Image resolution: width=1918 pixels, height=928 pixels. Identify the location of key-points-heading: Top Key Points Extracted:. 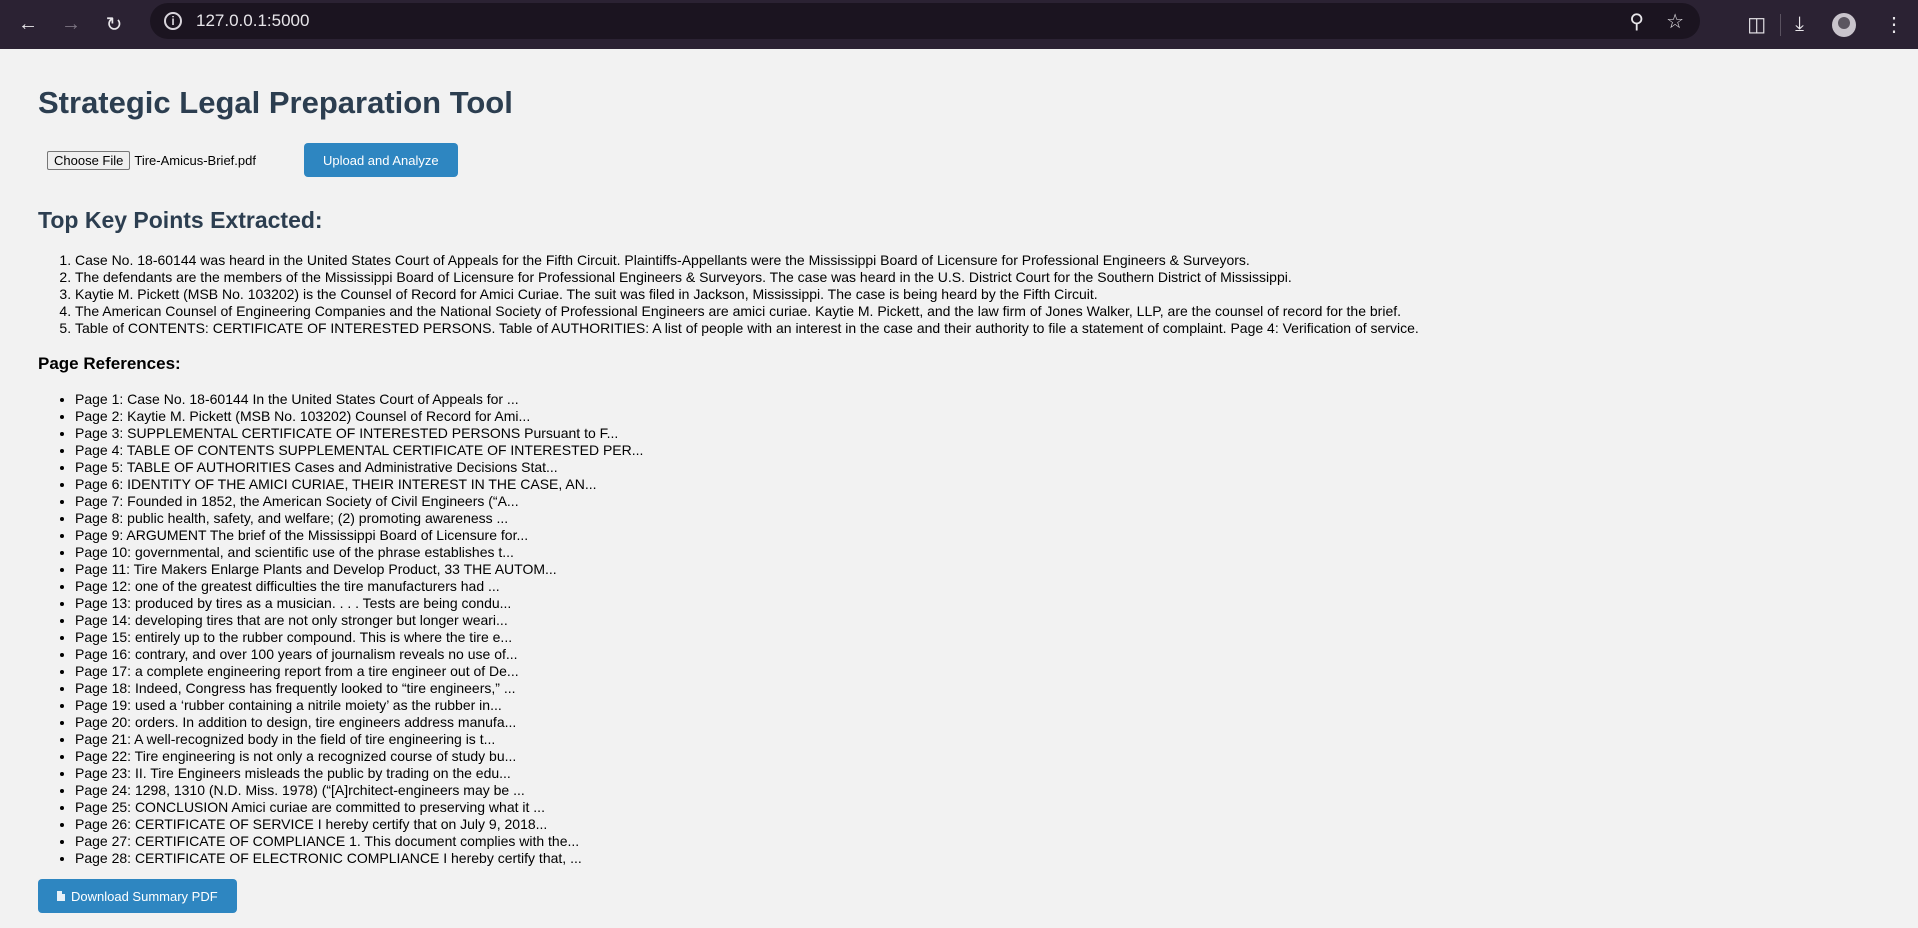
(180, 220).